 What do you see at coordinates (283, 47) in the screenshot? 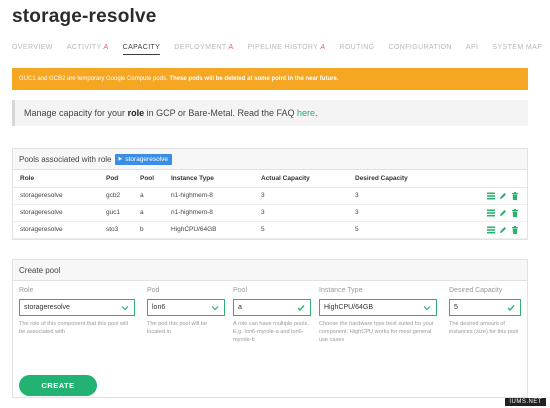
I see `tab-label: PIPELINE HISTORY` at bounding box center [283, 47].